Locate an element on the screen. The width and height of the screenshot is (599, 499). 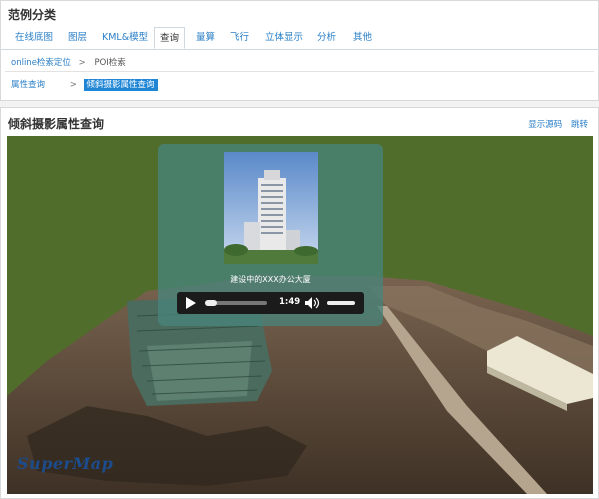
play-icon is located at coordinates (191, 303).